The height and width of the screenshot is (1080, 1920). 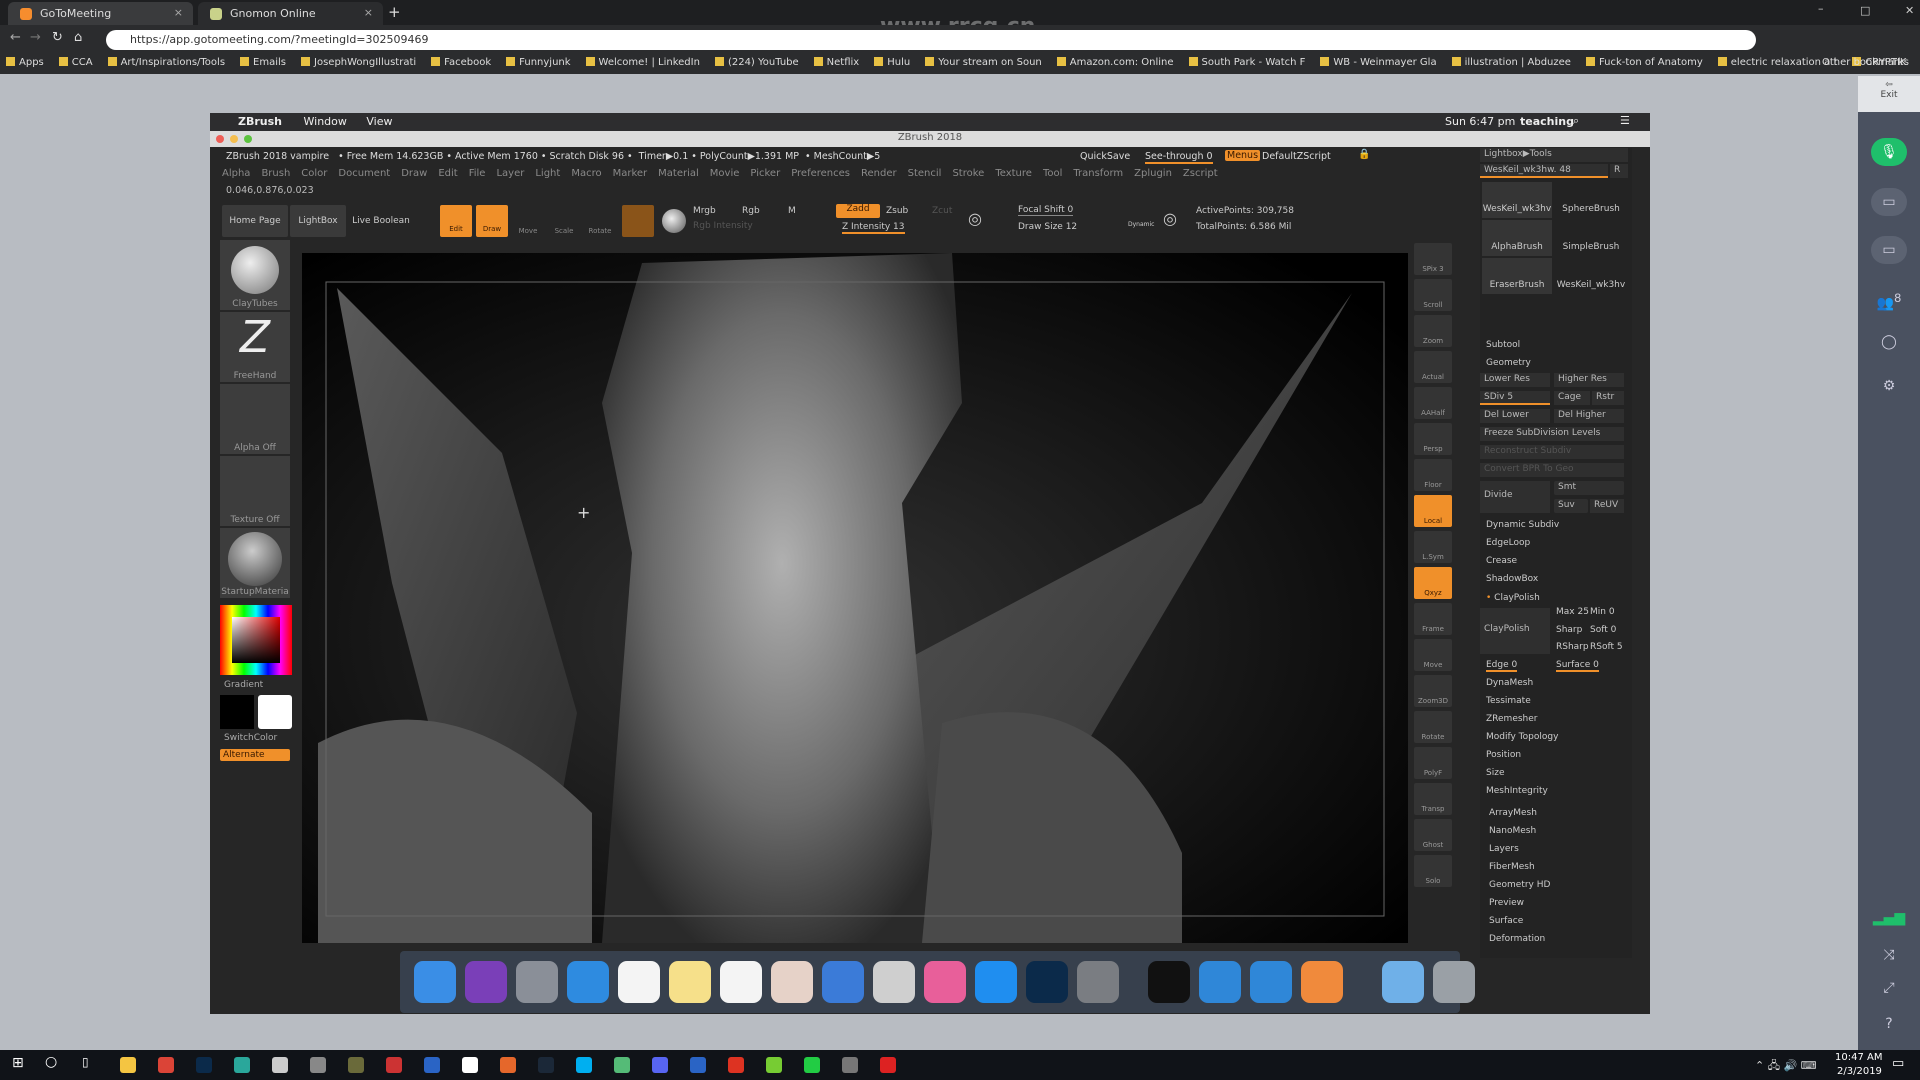 I want to click on tool-section: NanoMesh, so click(x=1512, y=831).